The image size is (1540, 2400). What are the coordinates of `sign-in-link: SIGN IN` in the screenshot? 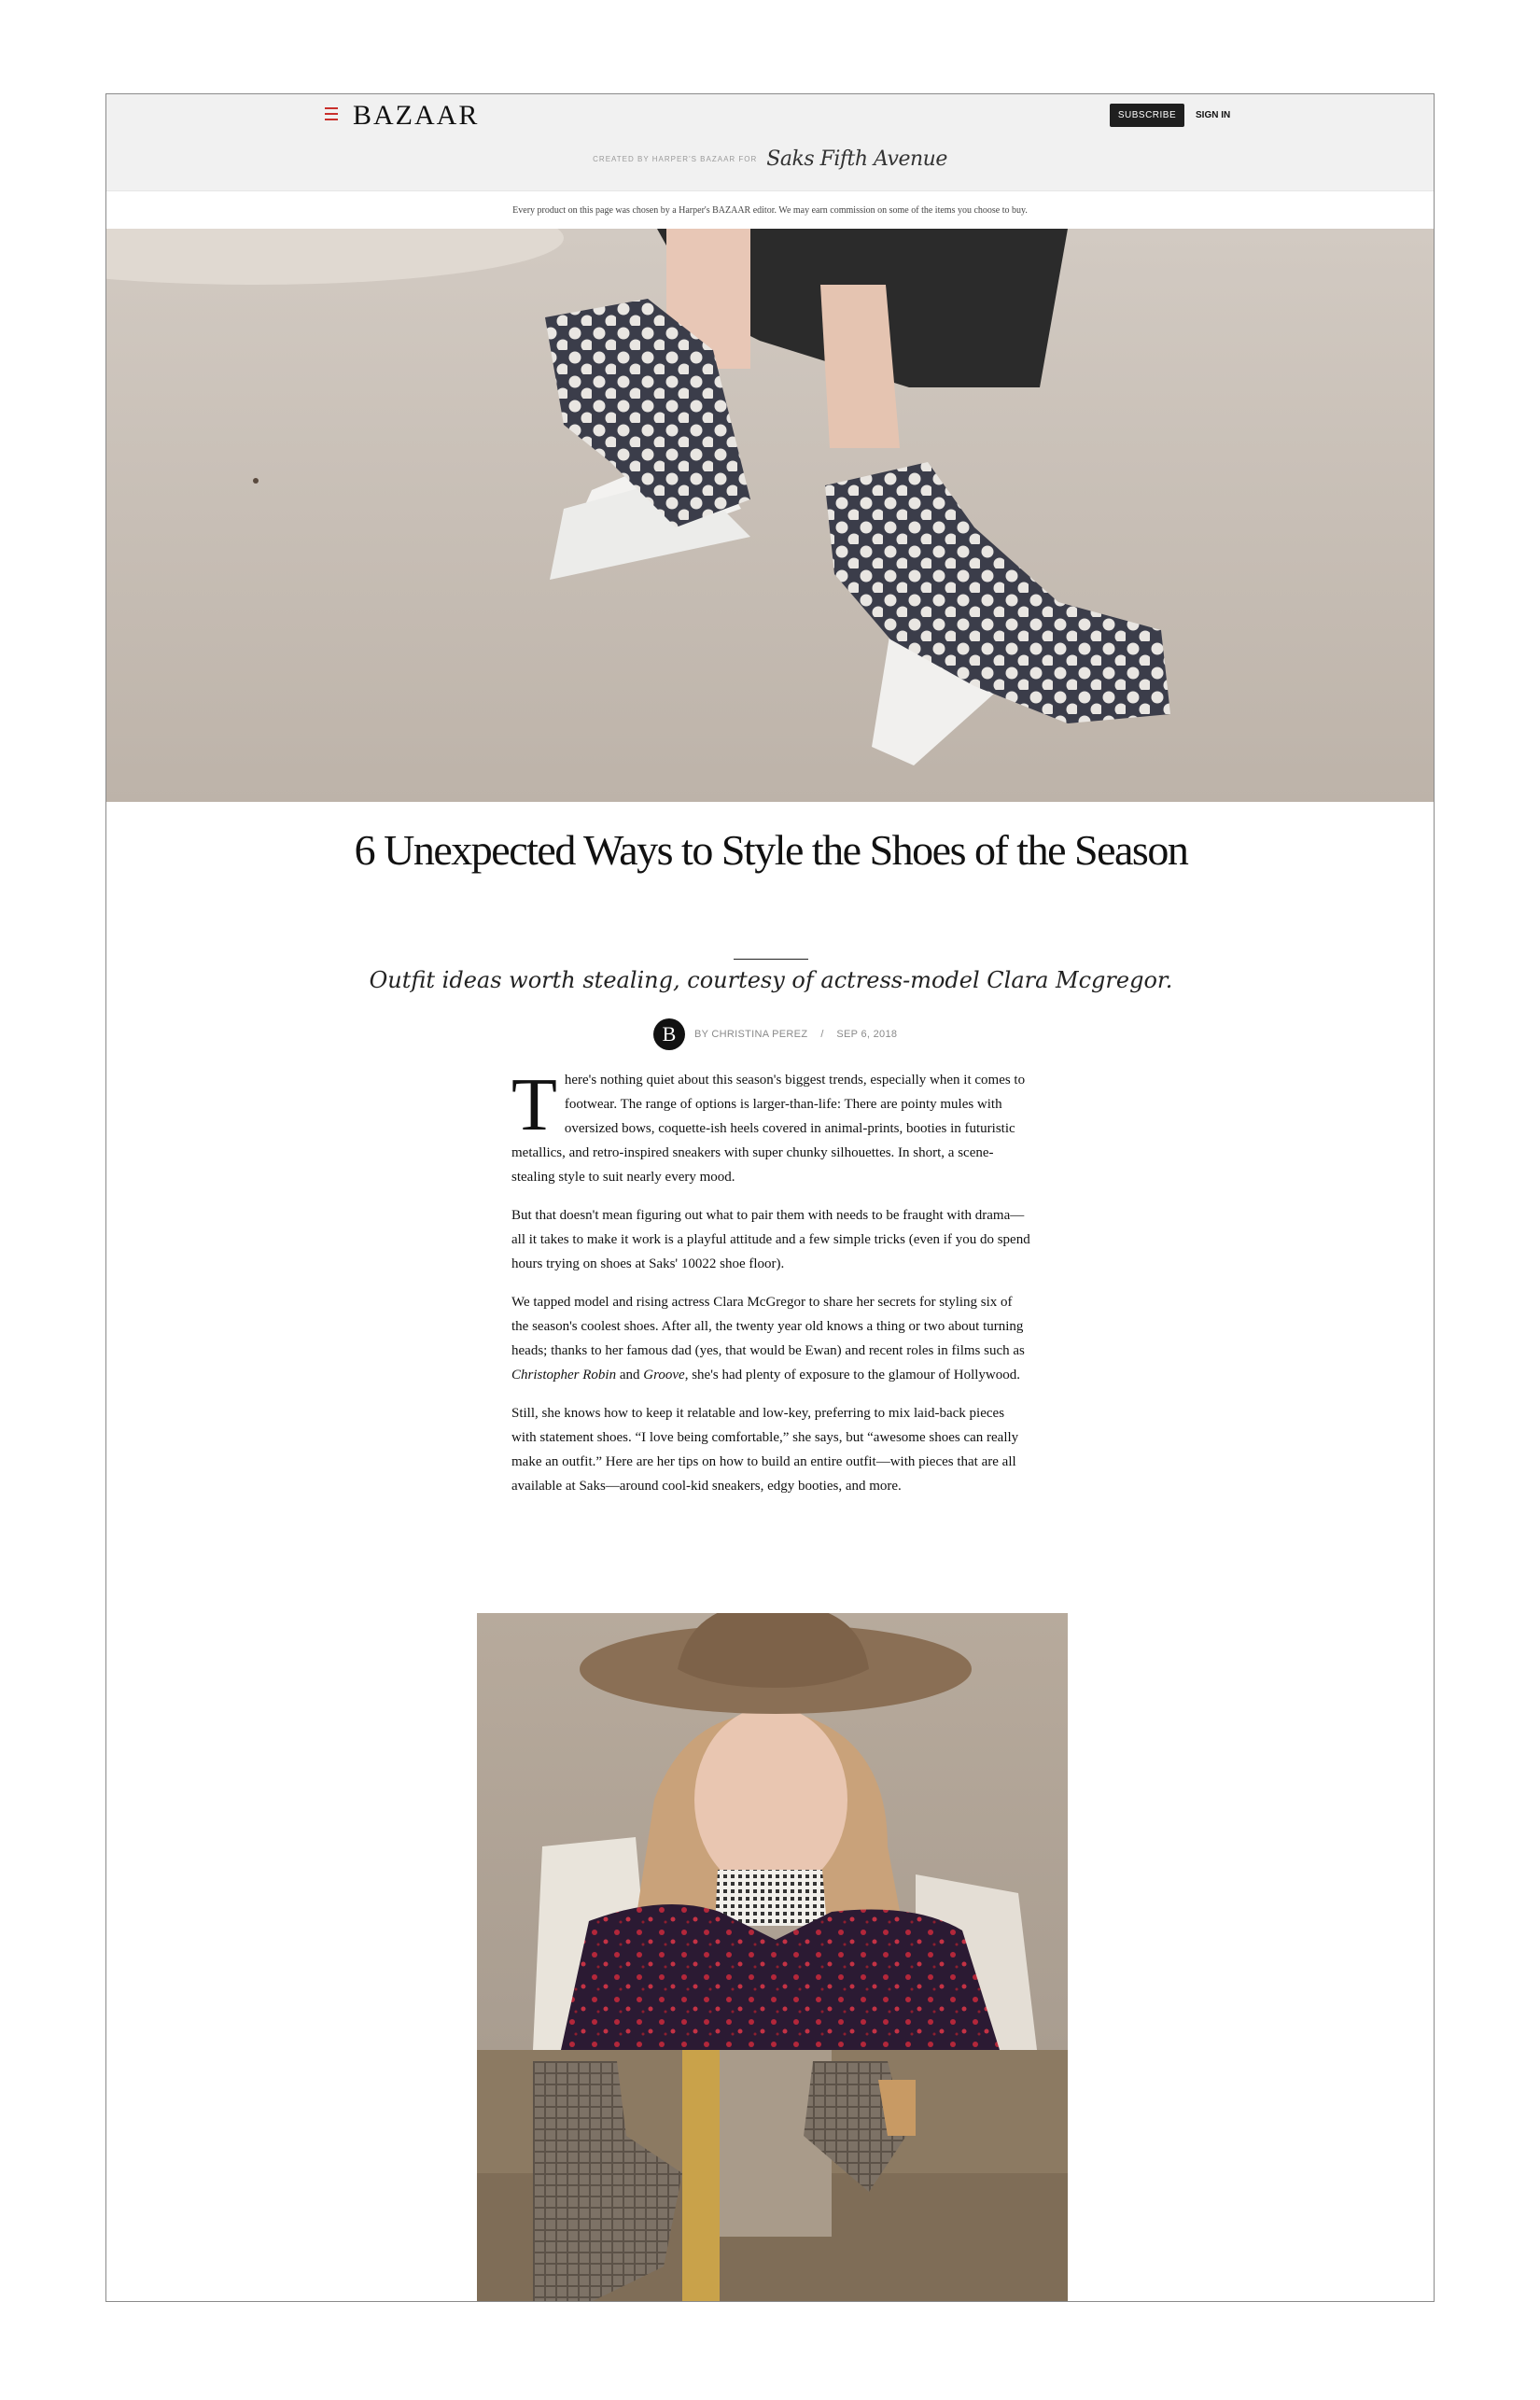 It's located at (1213, 115).